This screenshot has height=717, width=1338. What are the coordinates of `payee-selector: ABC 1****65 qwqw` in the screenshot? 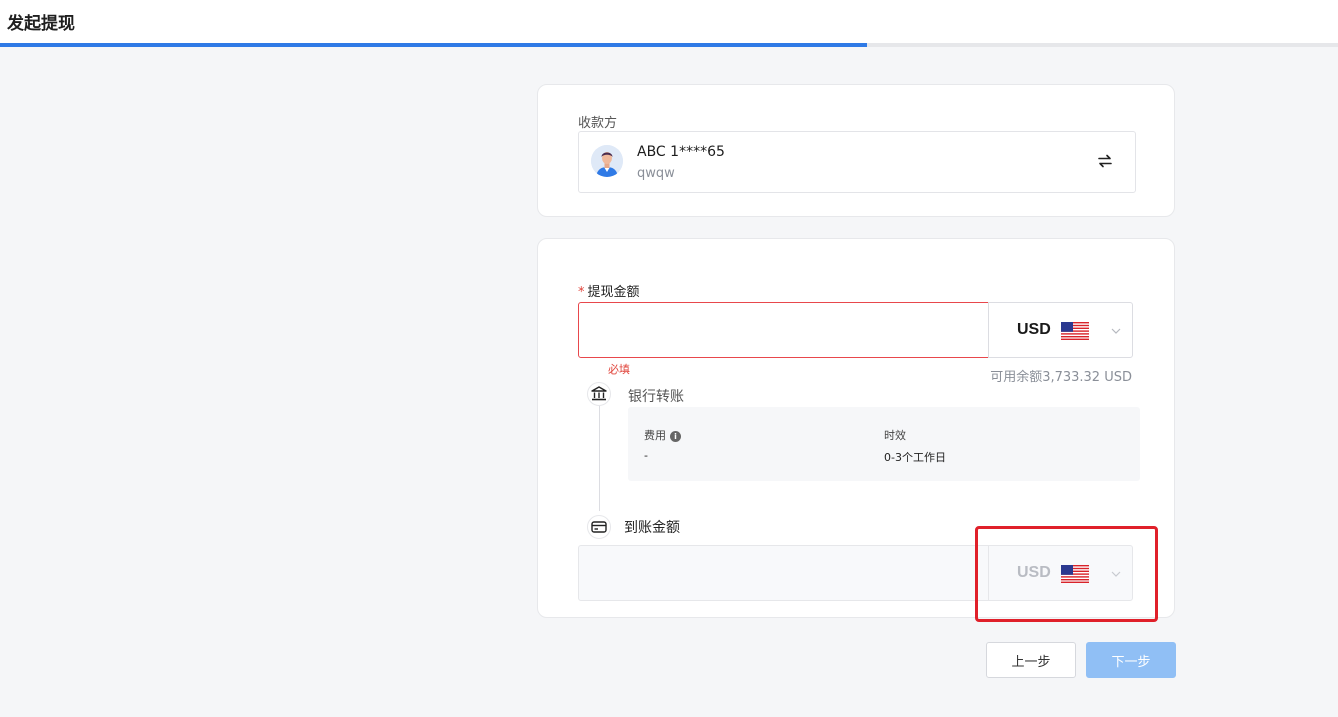 It's located at (857, 162).